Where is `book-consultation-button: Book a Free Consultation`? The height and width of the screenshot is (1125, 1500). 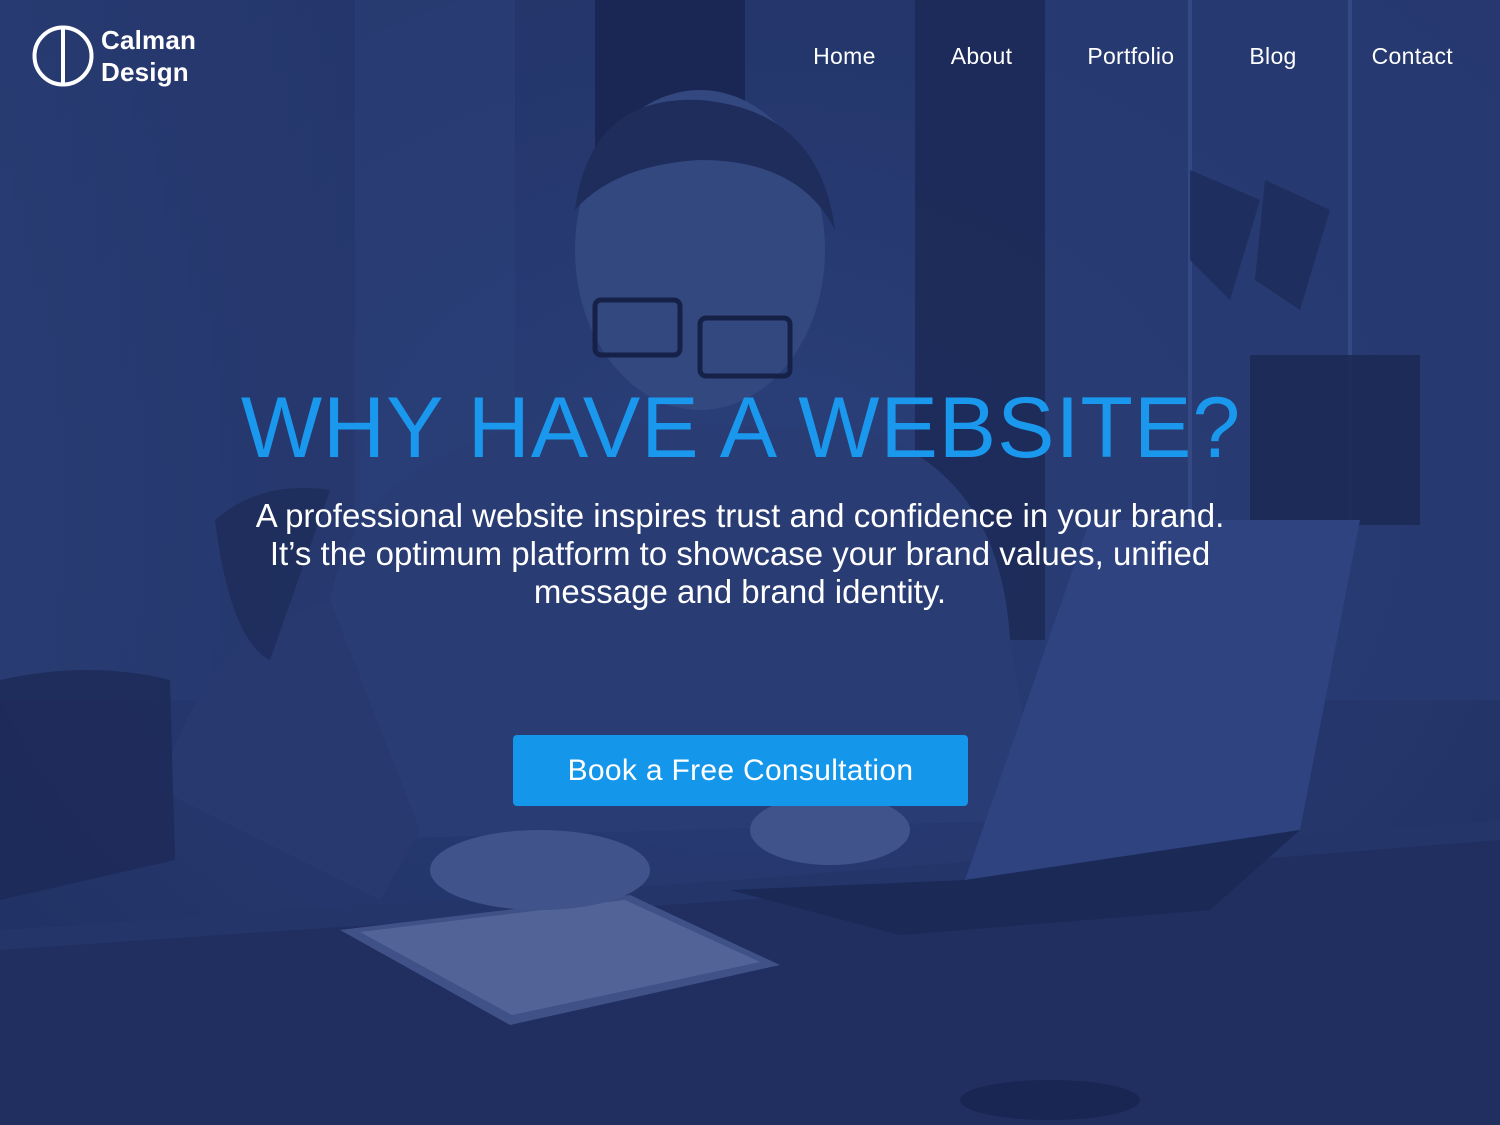 book-consultation-button: Book a Free Consultation is located at coordinates (740, 770).